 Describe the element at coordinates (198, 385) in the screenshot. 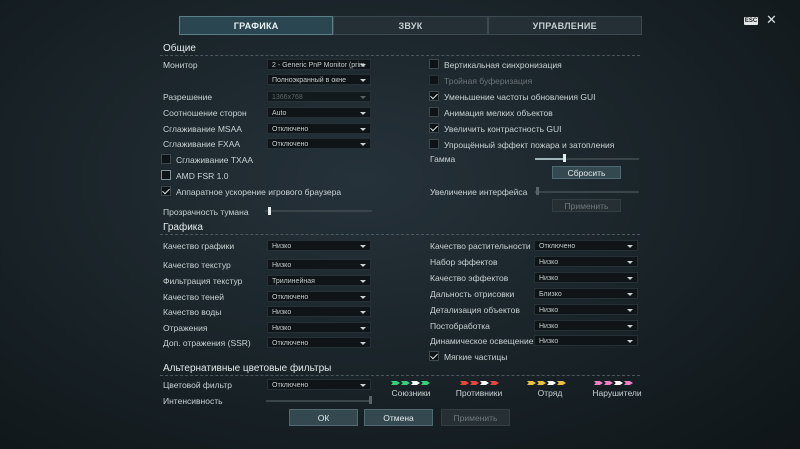

I see `color-filter-label: Цветовой фильтр` at that location.